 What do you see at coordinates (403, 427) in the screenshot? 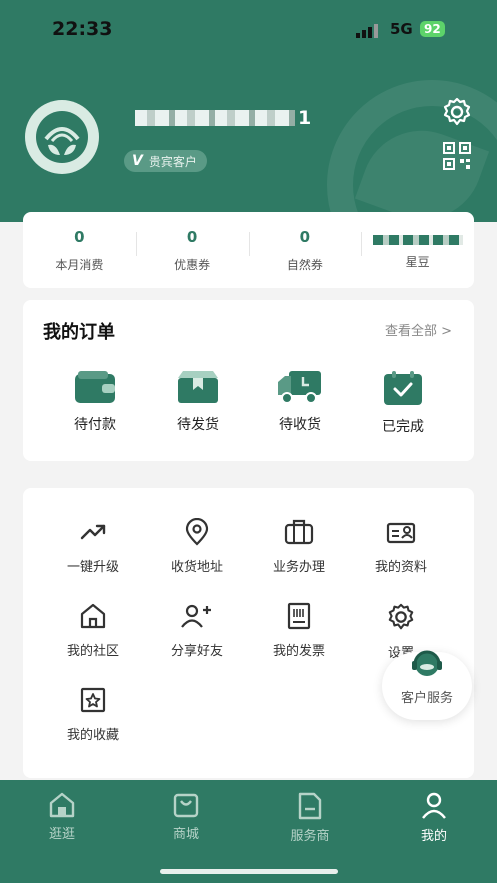
I see `order-label: 已完成` at bounding box center [403, 427].